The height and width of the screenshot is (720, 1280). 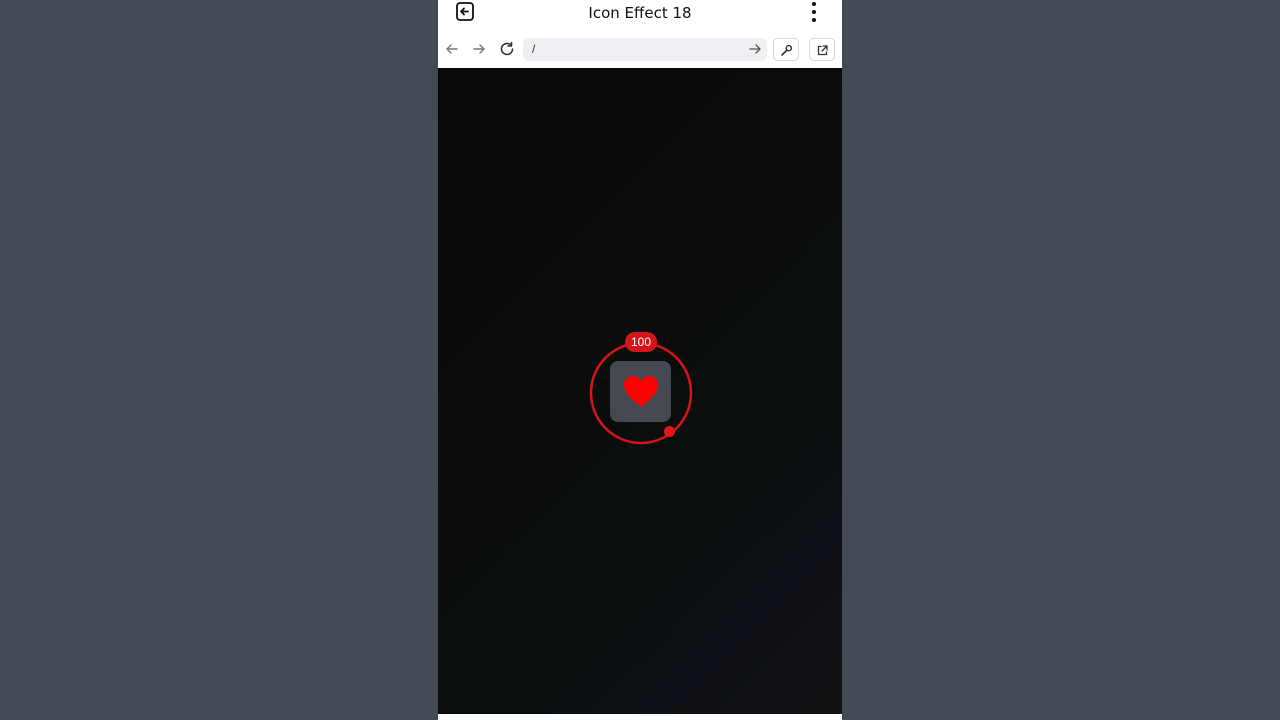 I want to click on wrench-icon, so click(x=787, y=50).